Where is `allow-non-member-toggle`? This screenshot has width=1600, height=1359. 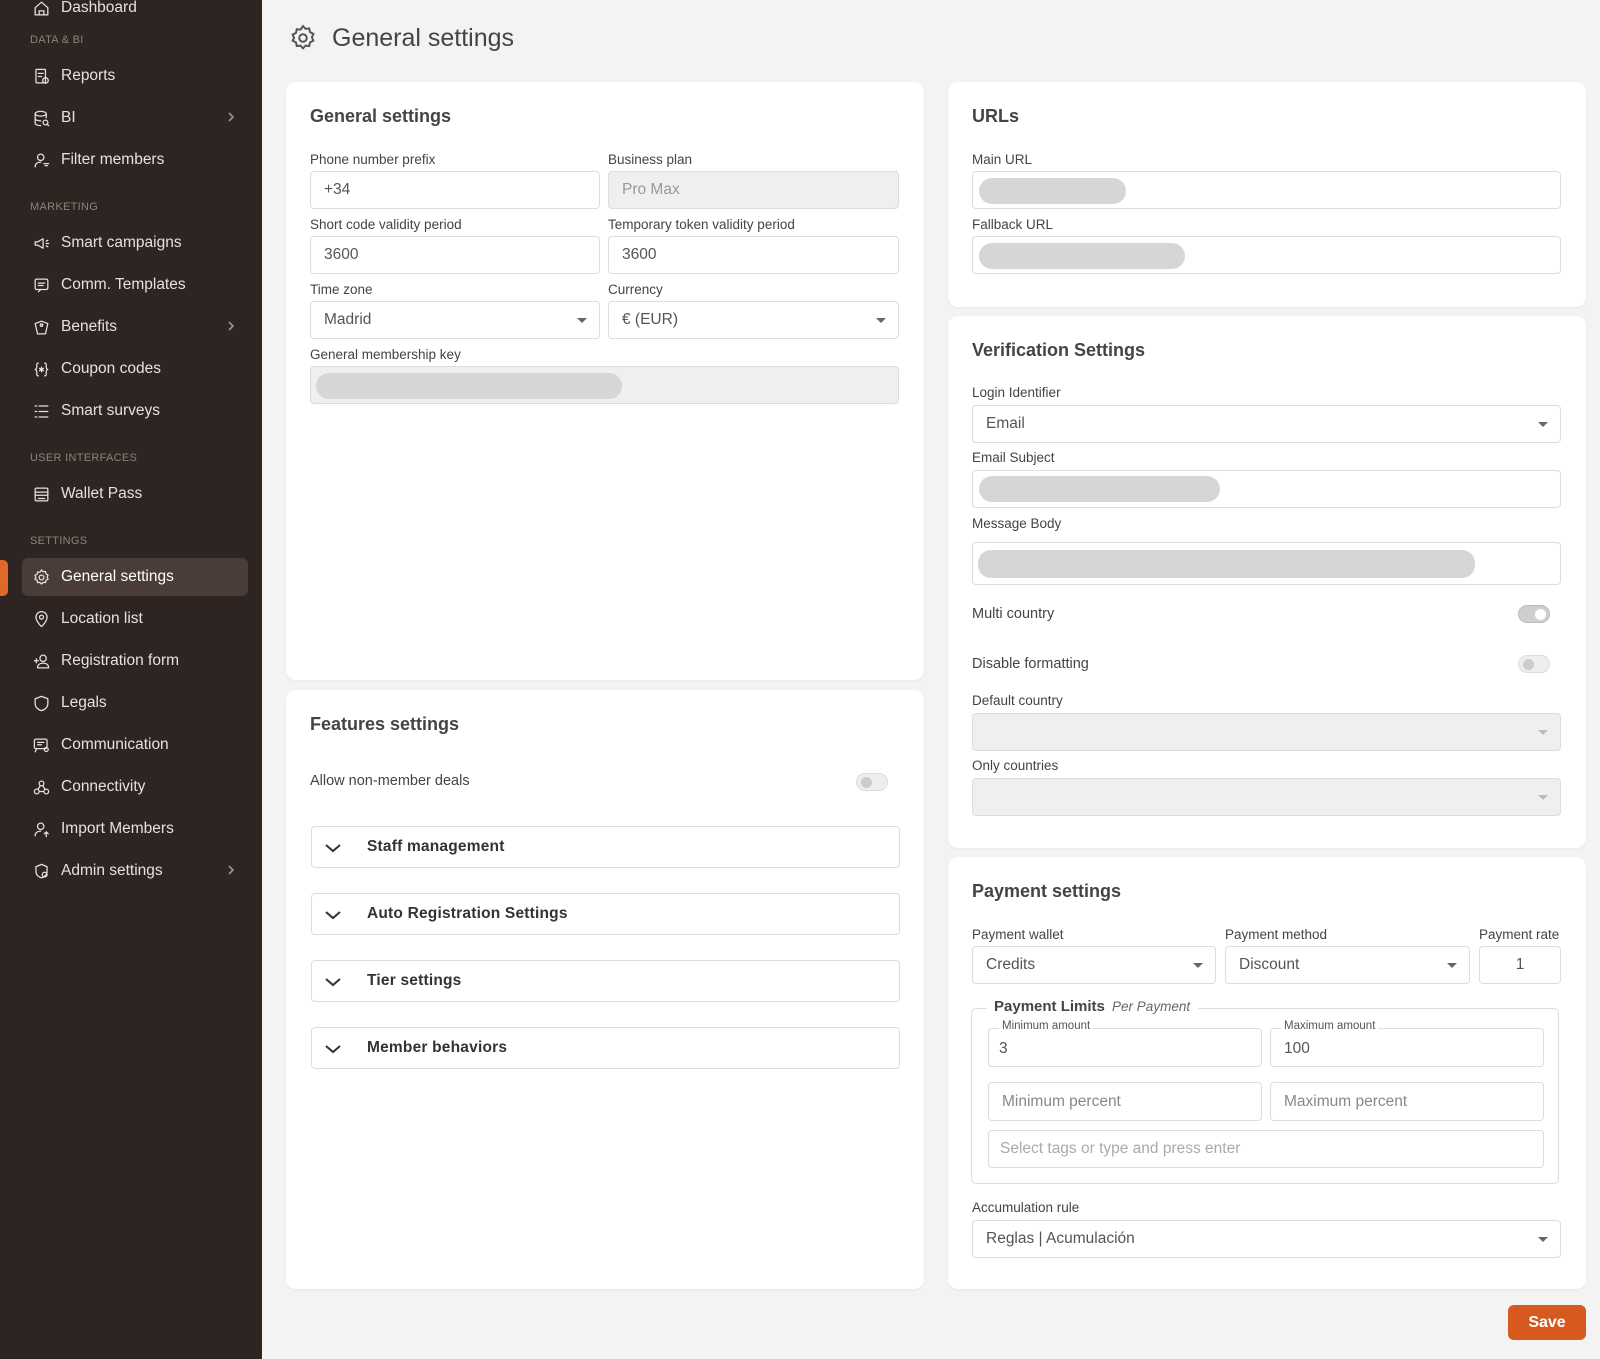 allow-non-member-toggle is located at coordinates (872, 782).